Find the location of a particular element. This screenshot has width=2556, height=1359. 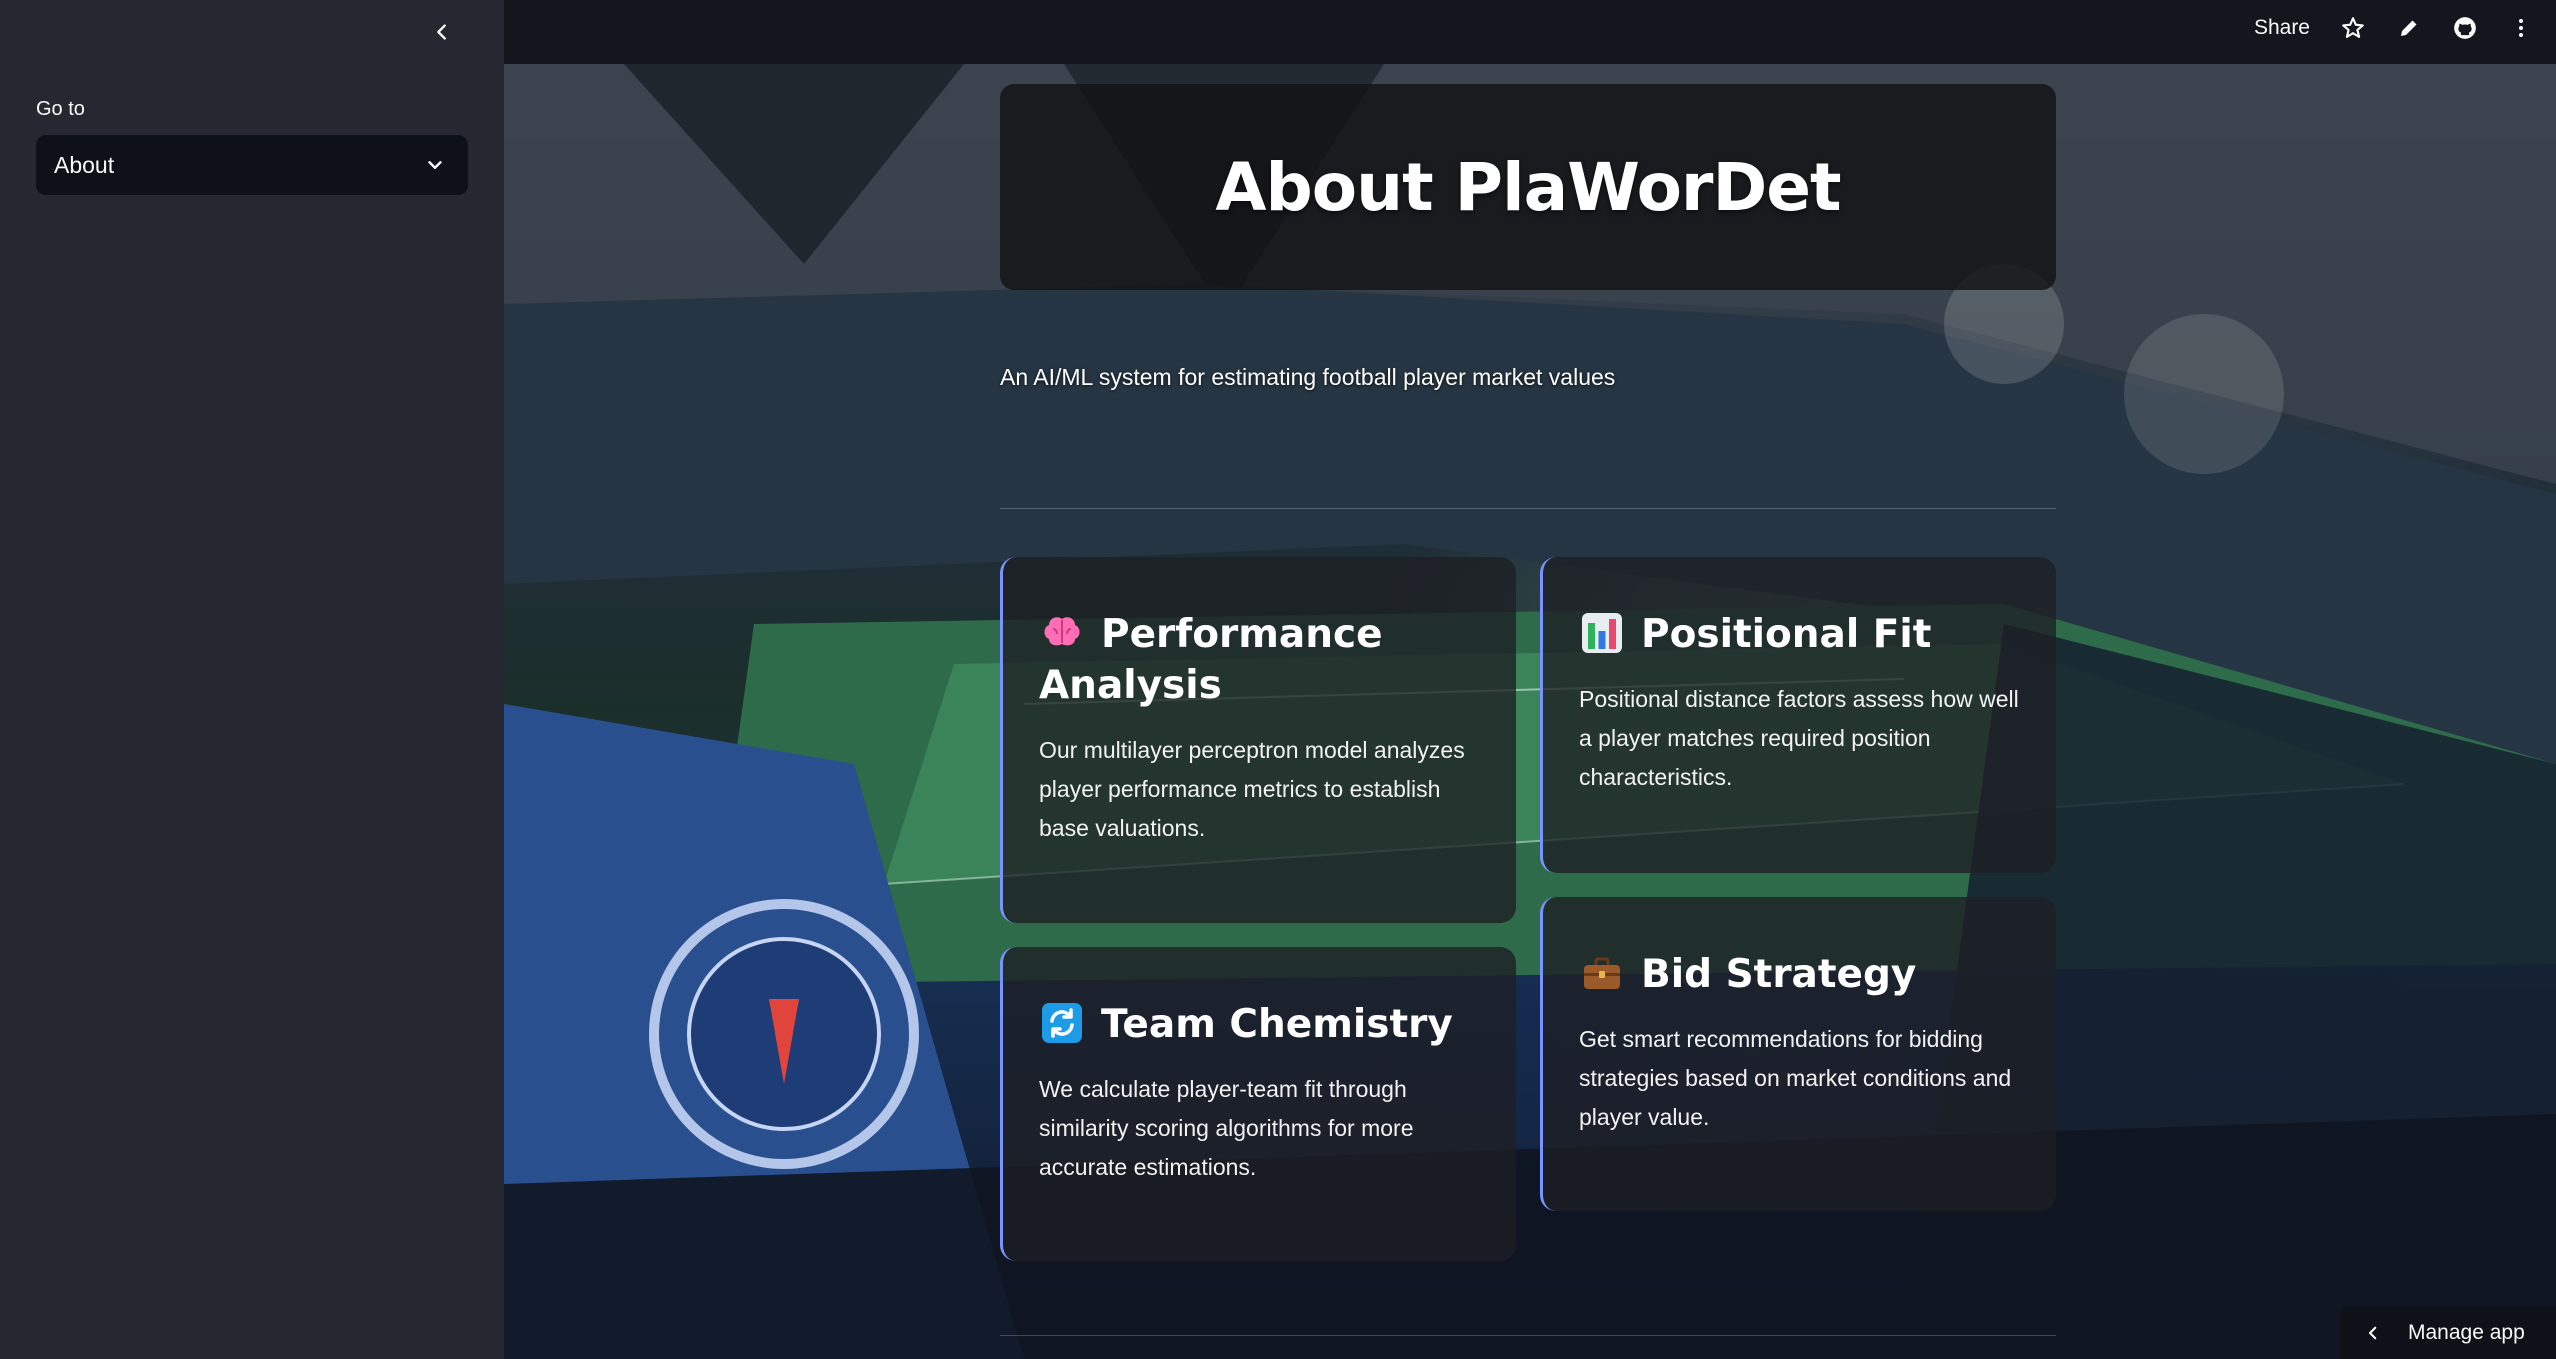

card-title: Positional Fit is located at coordinates (1800, 634).